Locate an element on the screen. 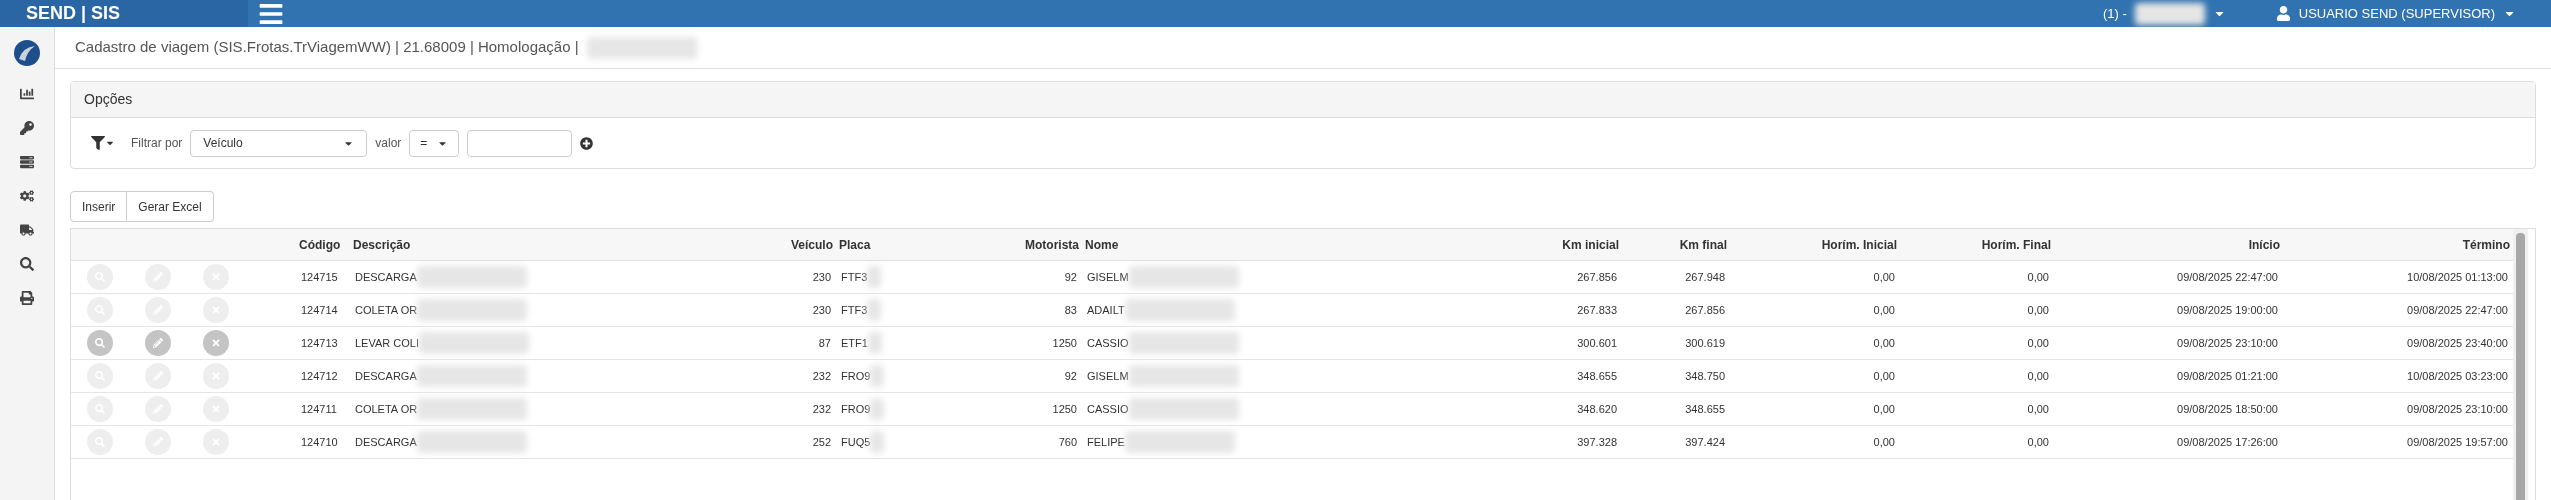 Image resolution: width=2551 pixels, height=500 pixels. add-icon is located at coordinates (587, 143).